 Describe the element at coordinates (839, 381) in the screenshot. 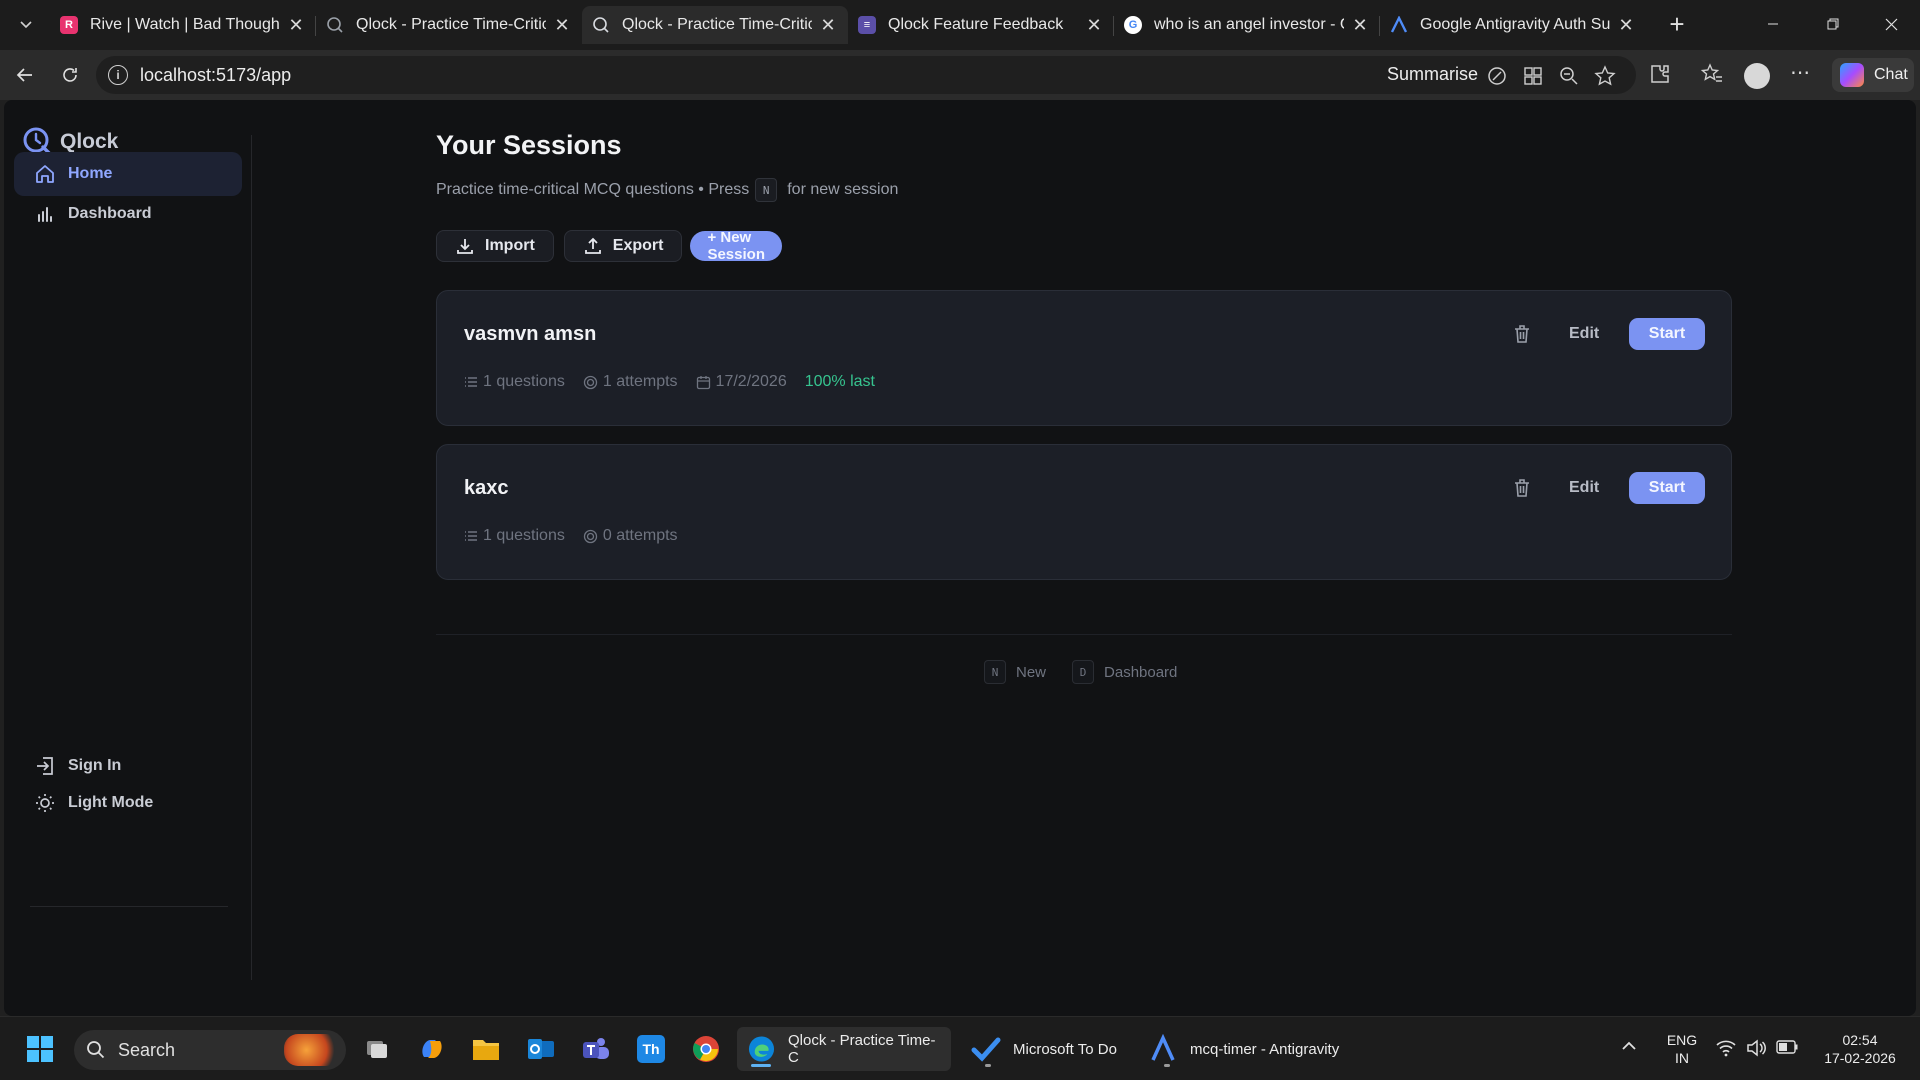

I see `last-score: 100% last` at that location.